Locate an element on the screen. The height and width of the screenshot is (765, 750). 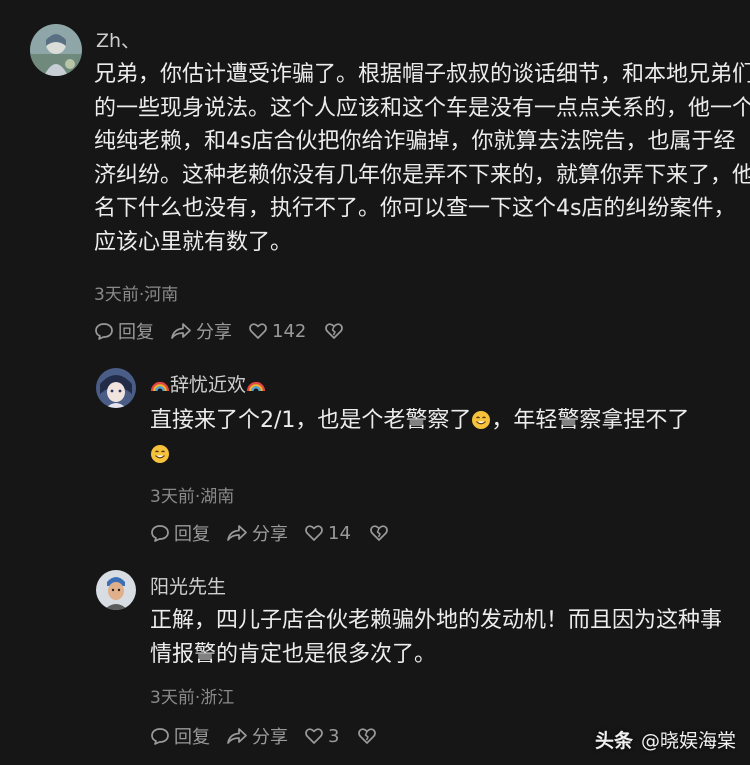
like-count: 3 is located at coordinates (334, 736).